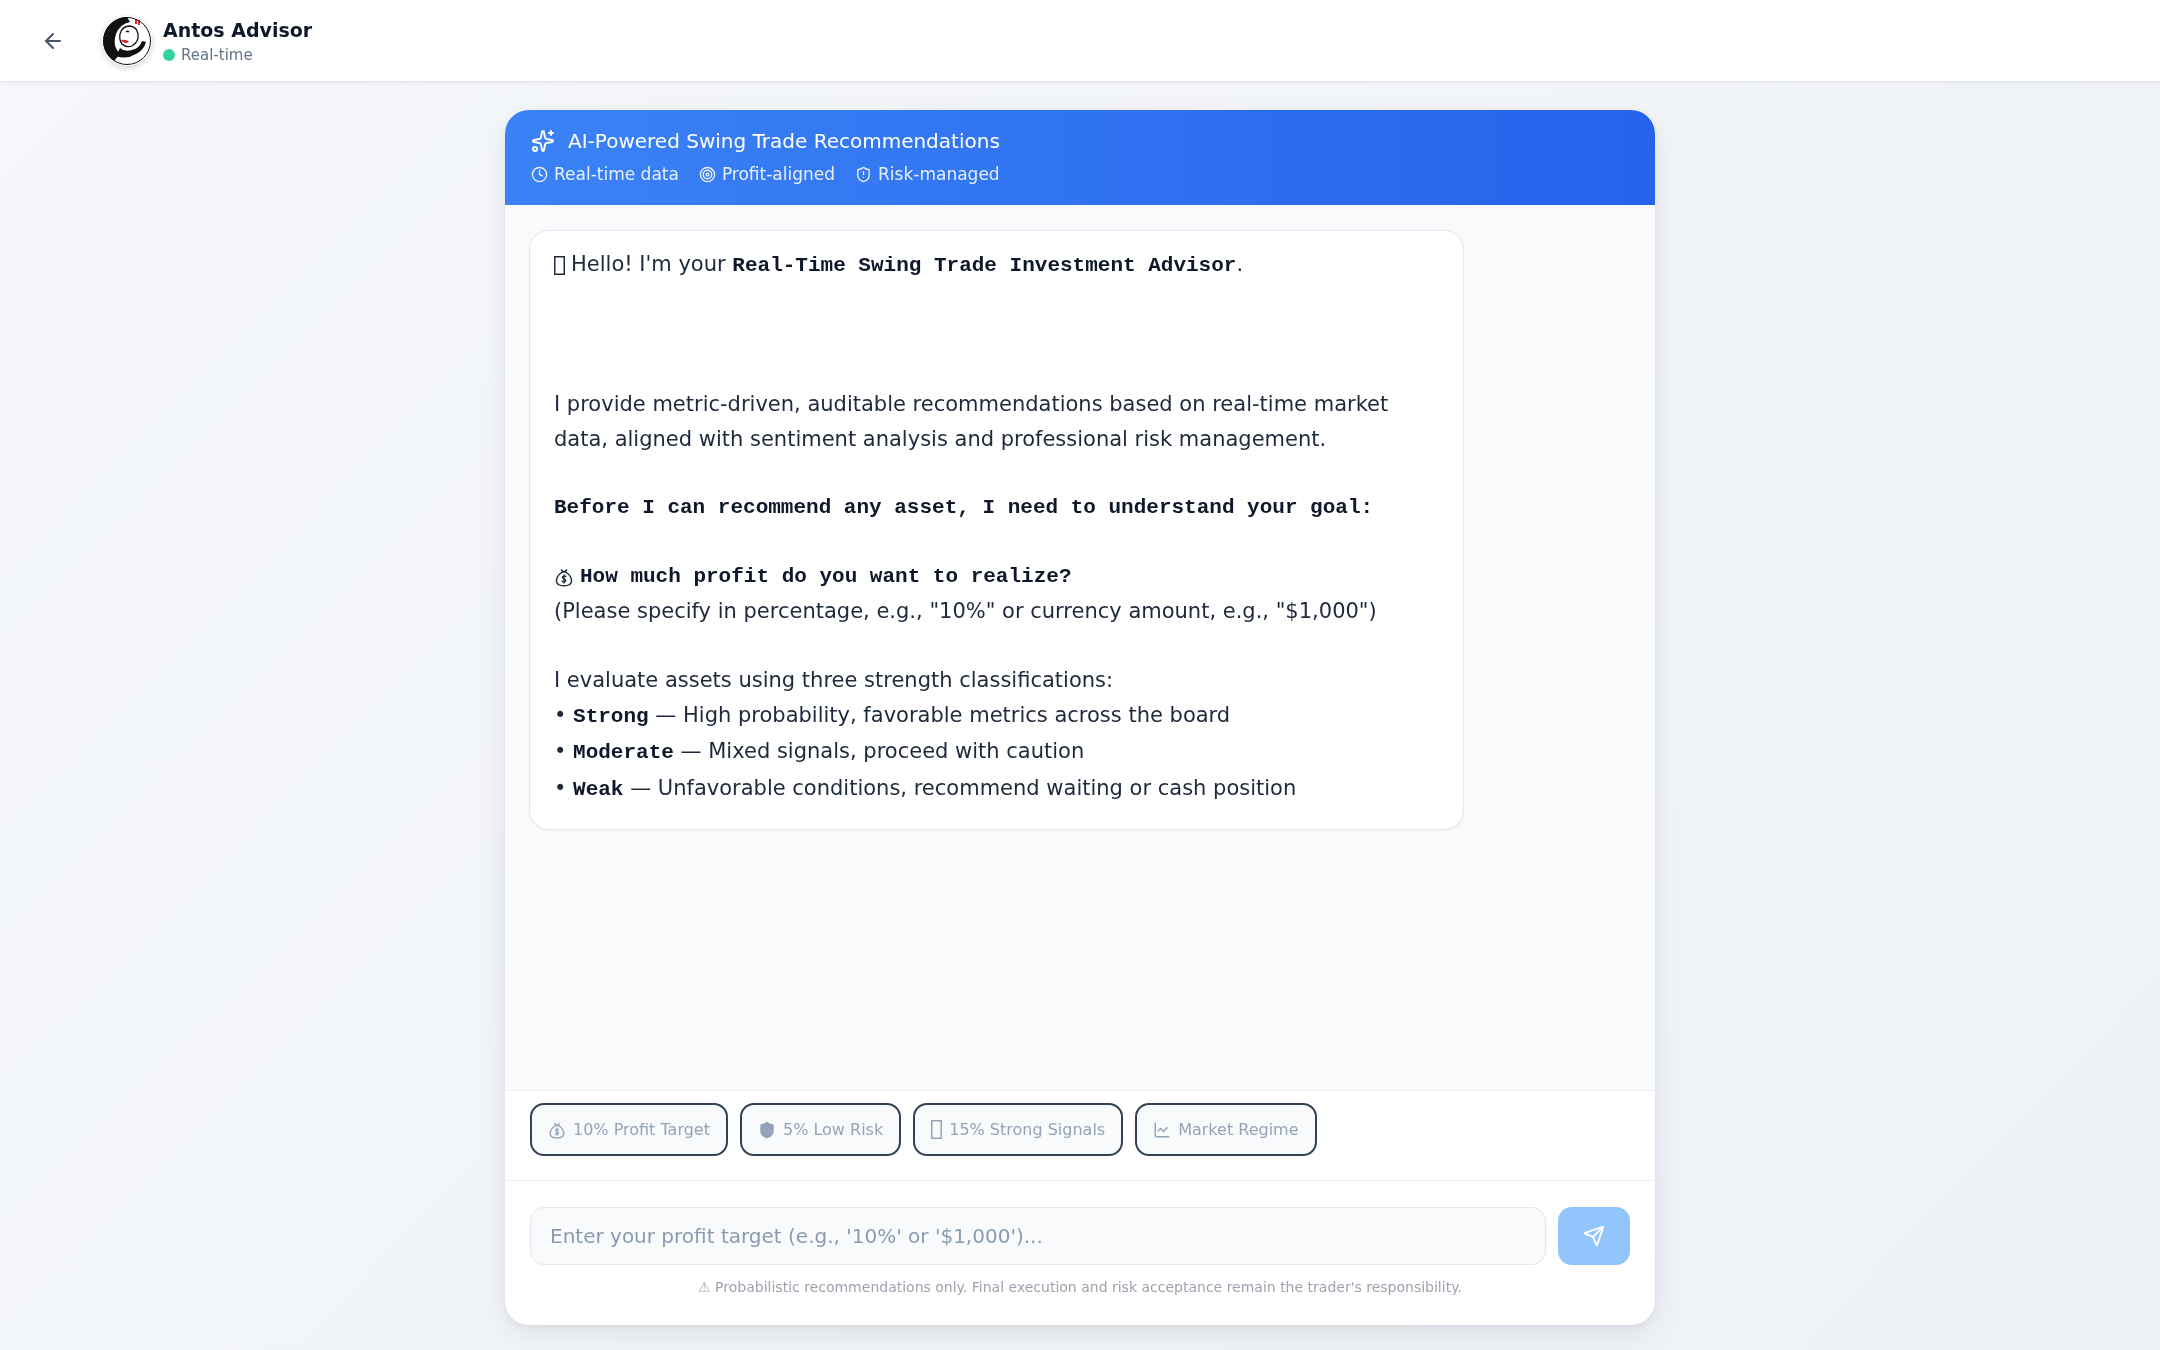 The height and width of the screenshot is (1350, 2160). I want to click on app-title: Antos Advisor, so click(238, 30).